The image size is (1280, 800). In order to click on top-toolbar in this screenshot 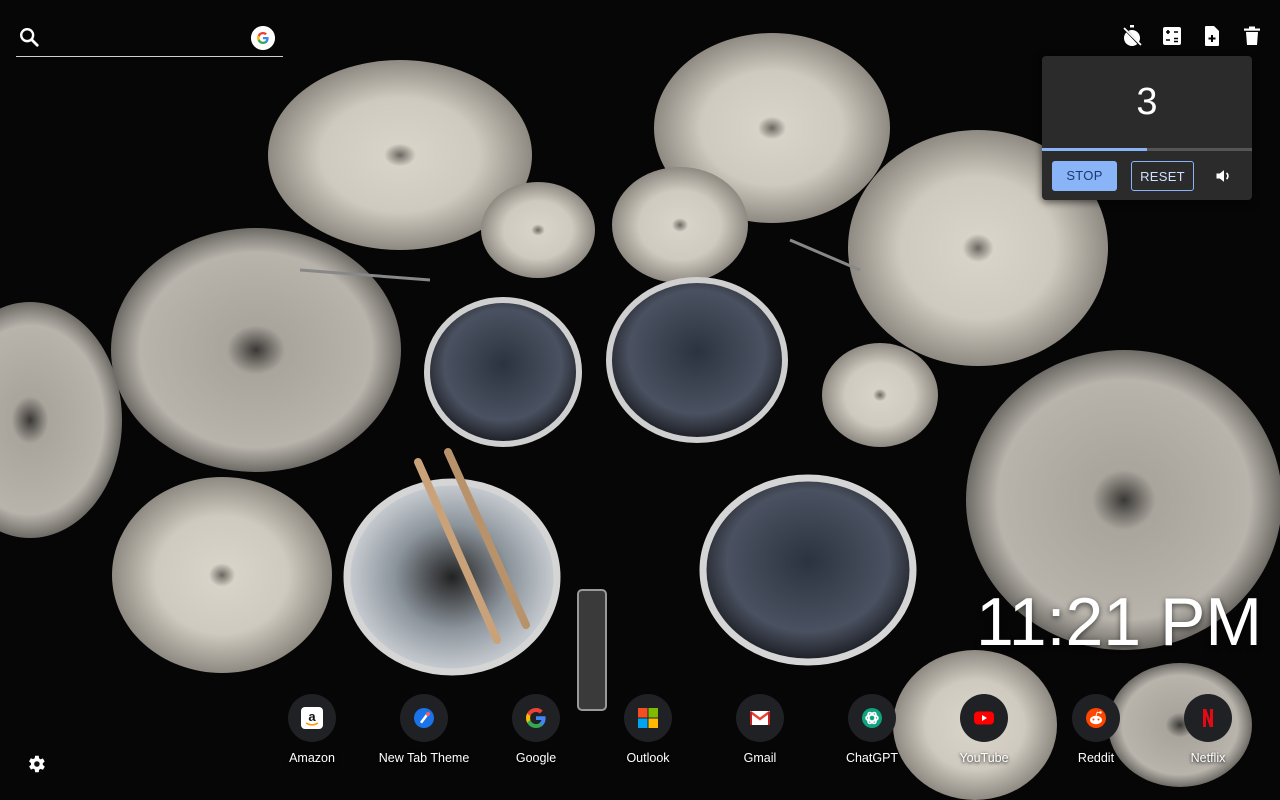, I will do `click(1192, 36)`.